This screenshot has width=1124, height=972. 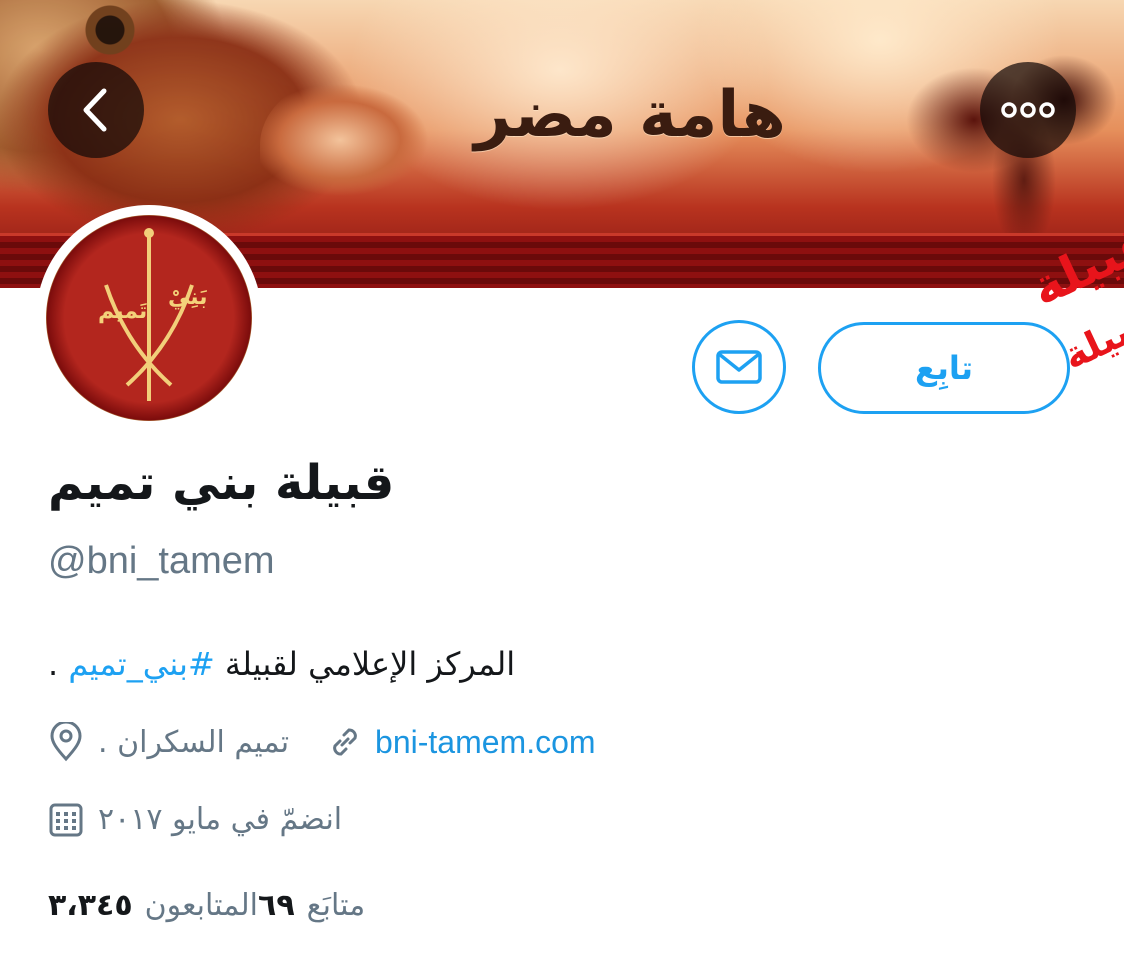 What do you see at coordinates (66, 820) in the screenshot?
I see `calendar-icon` at bounding box center [66, 820].